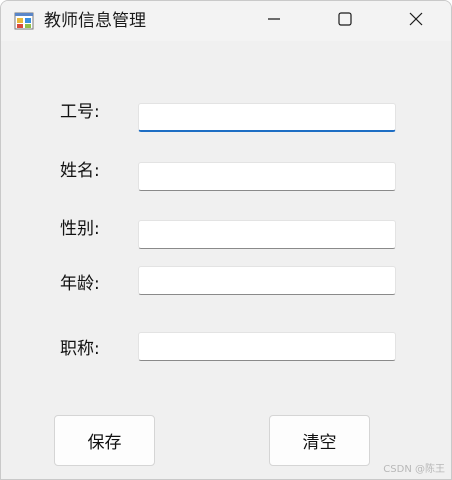  I want to click on employee-id-input, so click(267, 117).